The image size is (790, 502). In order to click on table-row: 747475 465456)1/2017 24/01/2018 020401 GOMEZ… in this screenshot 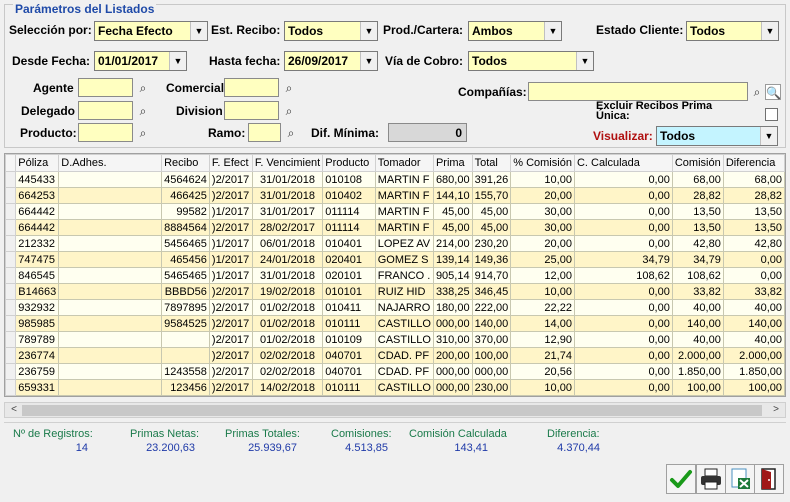, I will do `click(395, 259)`.